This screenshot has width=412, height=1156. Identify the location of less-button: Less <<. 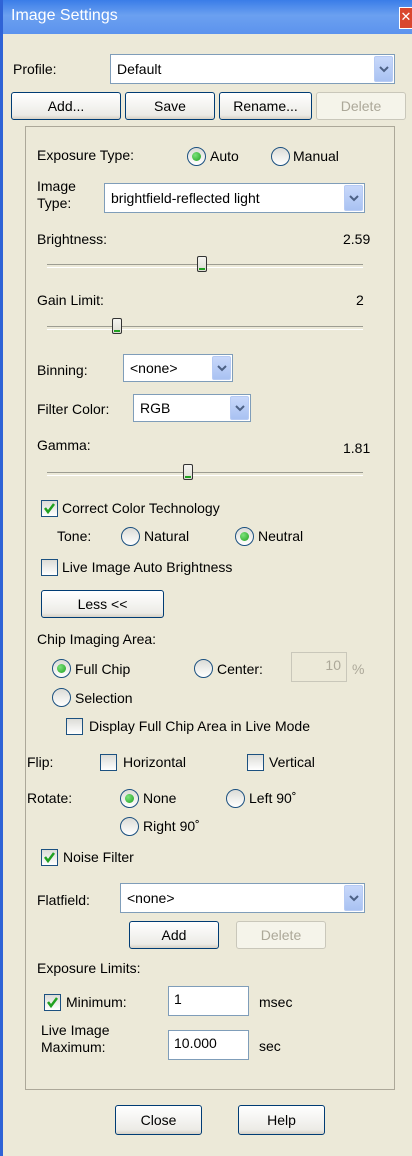
(102, 604).